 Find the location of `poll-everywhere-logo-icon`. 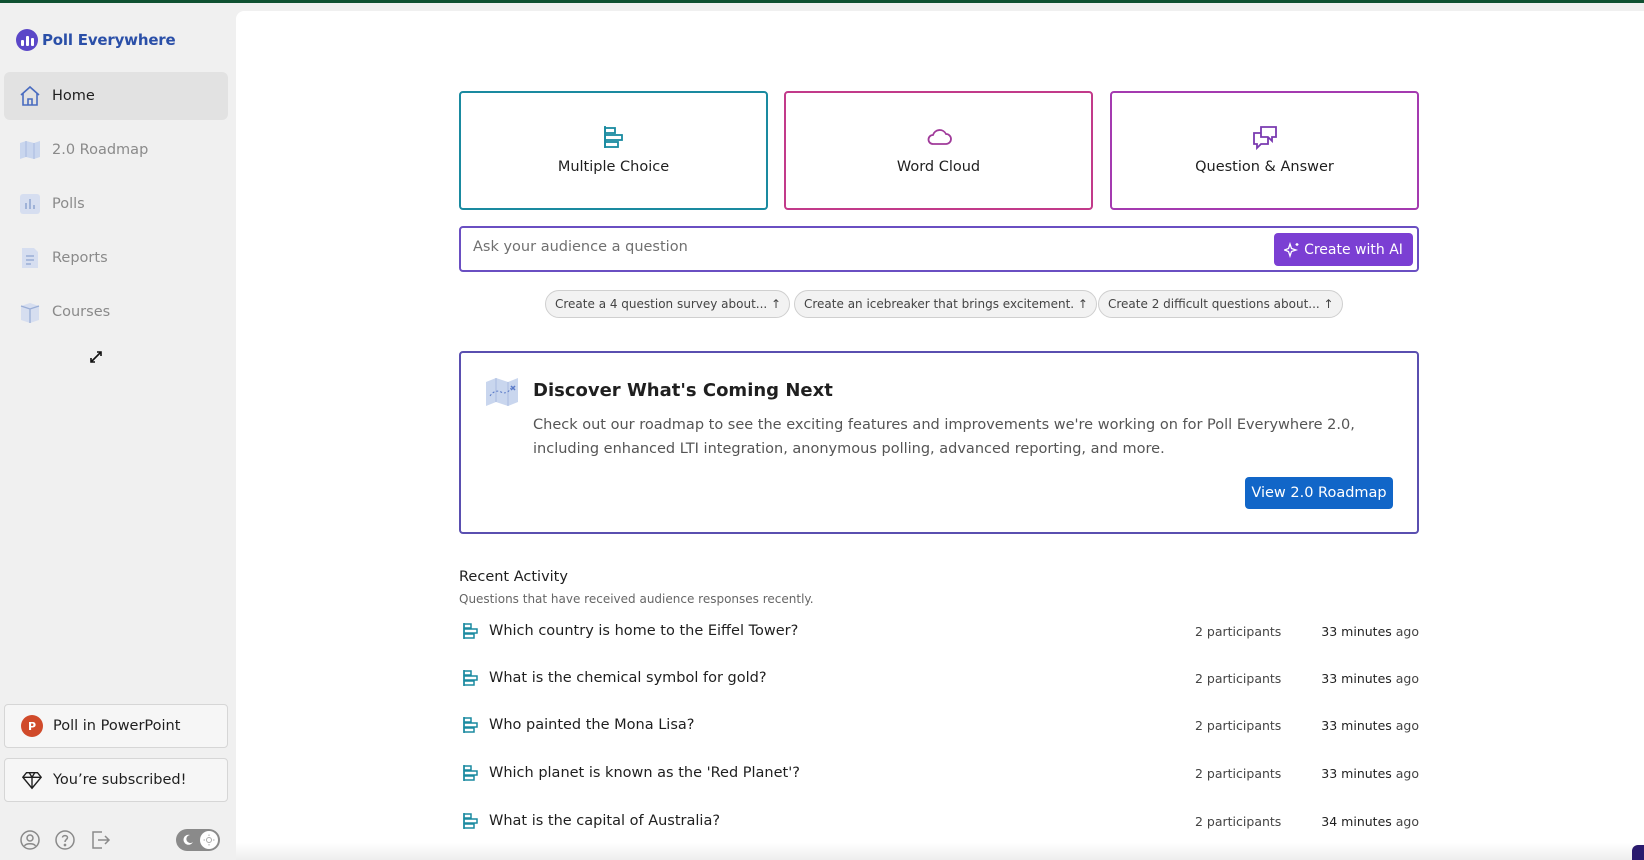

poll-everywhere-logo-icon is located at coordinates (27, 40).